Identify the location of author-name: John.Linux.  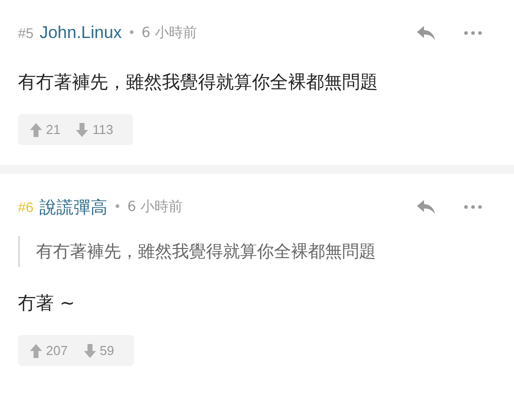
(81, 33).